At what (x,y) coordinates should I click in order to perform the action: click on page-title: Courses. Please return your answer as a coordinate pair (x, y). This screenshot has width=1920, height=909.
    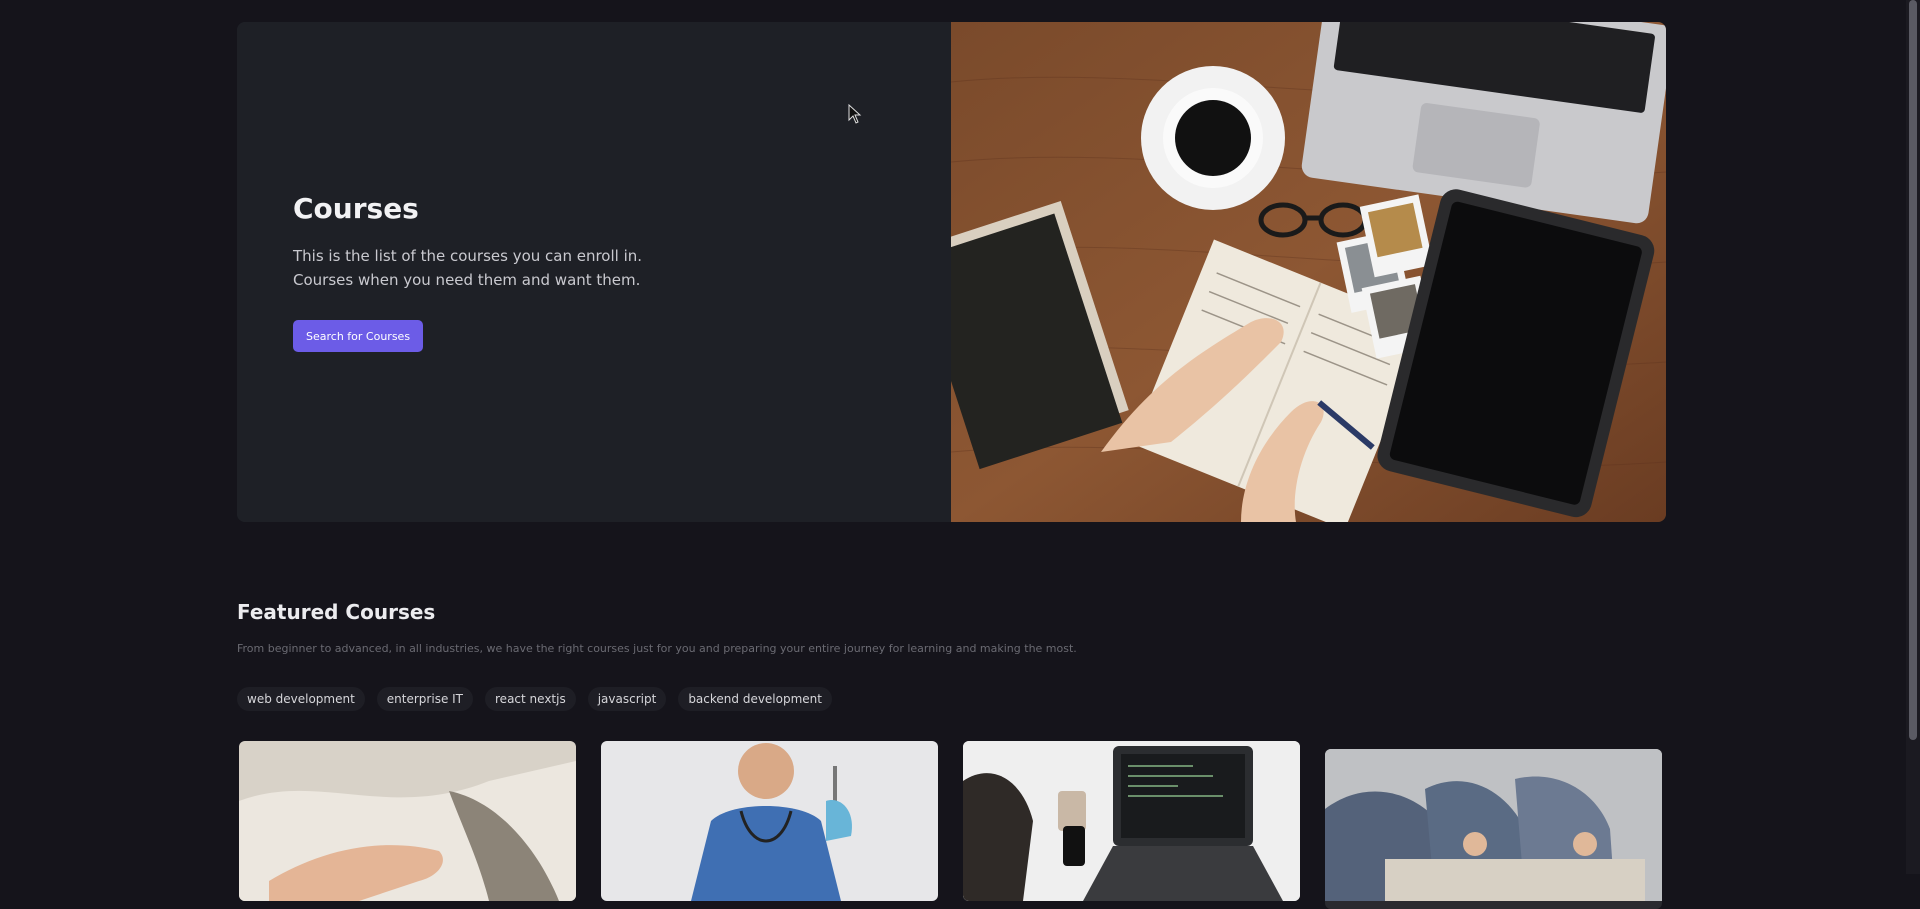
    Looking at the image, I should click on (356, 208).